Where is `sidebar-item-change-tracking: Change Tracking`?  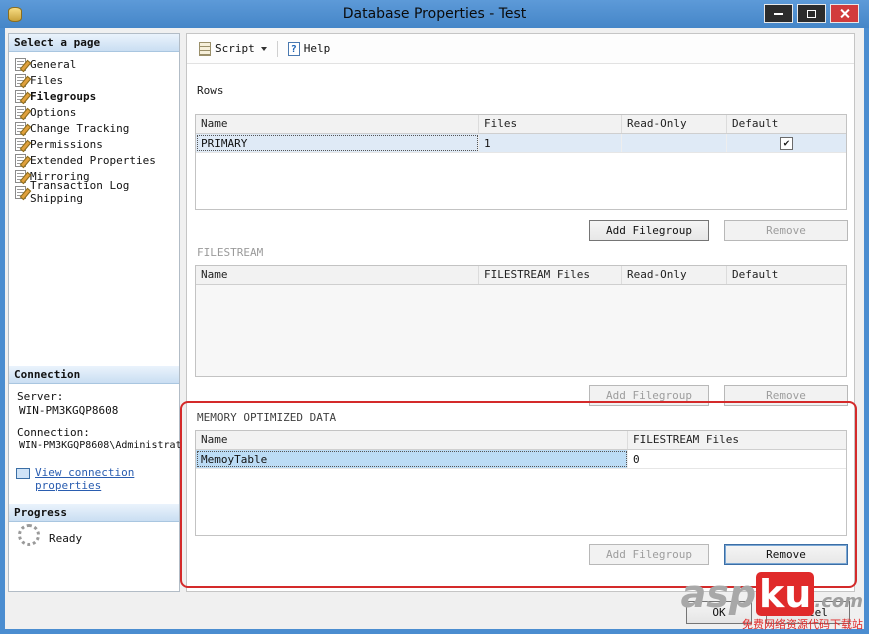
sidebar-item-change-tracking: Change Tracking is located at coordinates (94, 128).